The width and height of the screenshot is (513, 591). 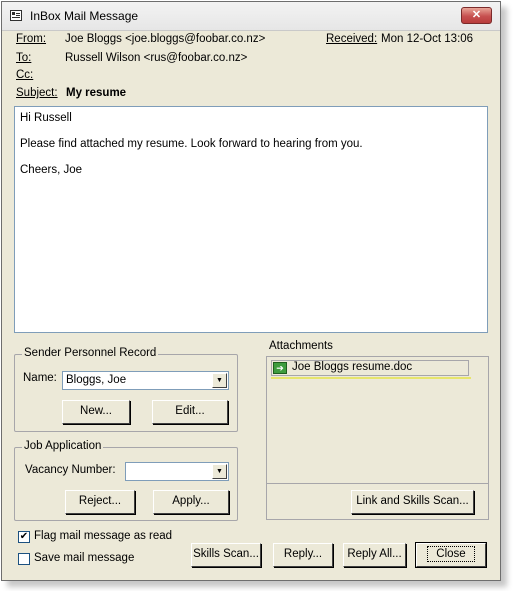 What do you see at coordinates (96, 93) in the screenshot?
I see `subject-value: My resume` at bounding box center [96, 93].